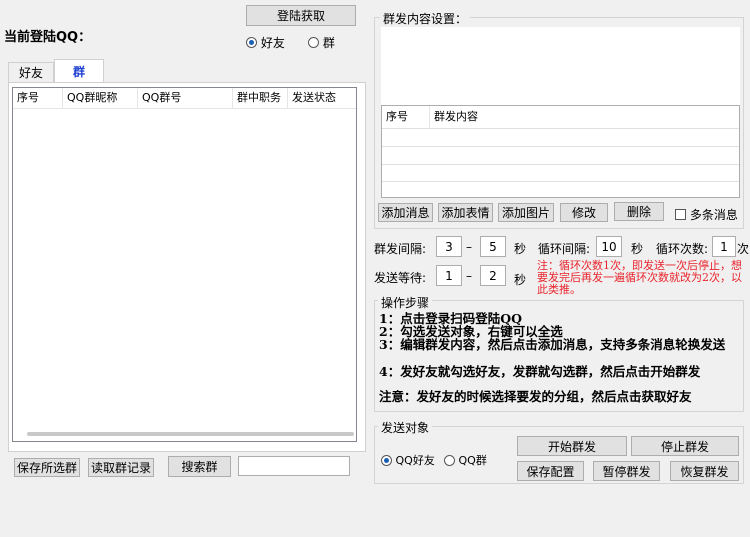 The width and height of the screenshot is (750, 537). Describe the element at coordinates (639, 211) in the screenshot. I see `delete-button: 删除` at that location.